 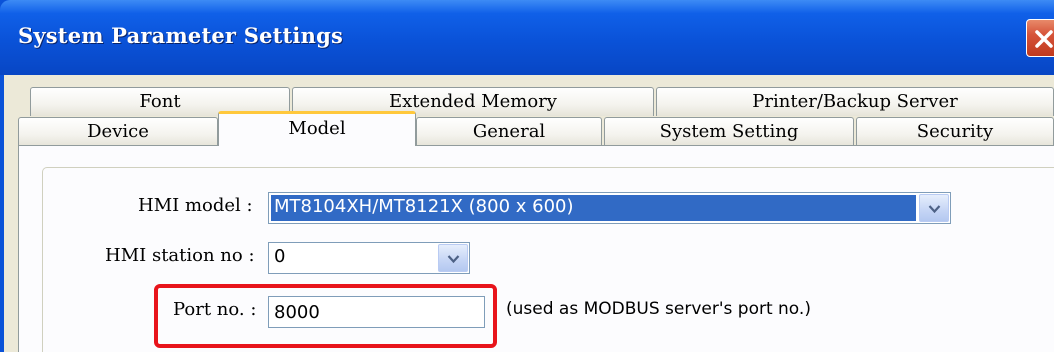 I want to click on hmi-model-select: MT8104XH/MT8121X (800 x 600), so click(x=609, y=208).